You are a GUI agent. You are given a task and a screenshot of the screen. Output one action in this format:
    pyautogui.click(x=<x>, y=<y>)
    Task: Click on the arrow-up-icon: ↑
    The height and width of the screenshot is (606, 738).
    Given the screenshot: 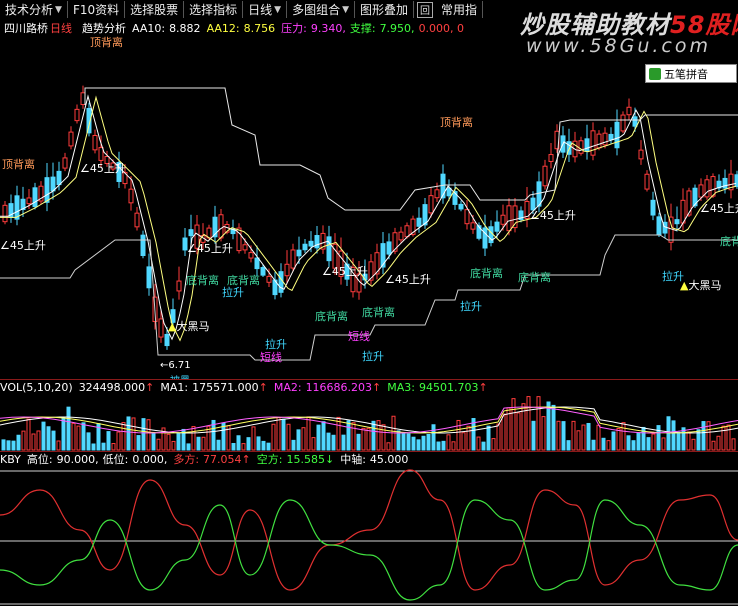 What is the action you would take?
    pyautogui.click(x=263, y=387)
    